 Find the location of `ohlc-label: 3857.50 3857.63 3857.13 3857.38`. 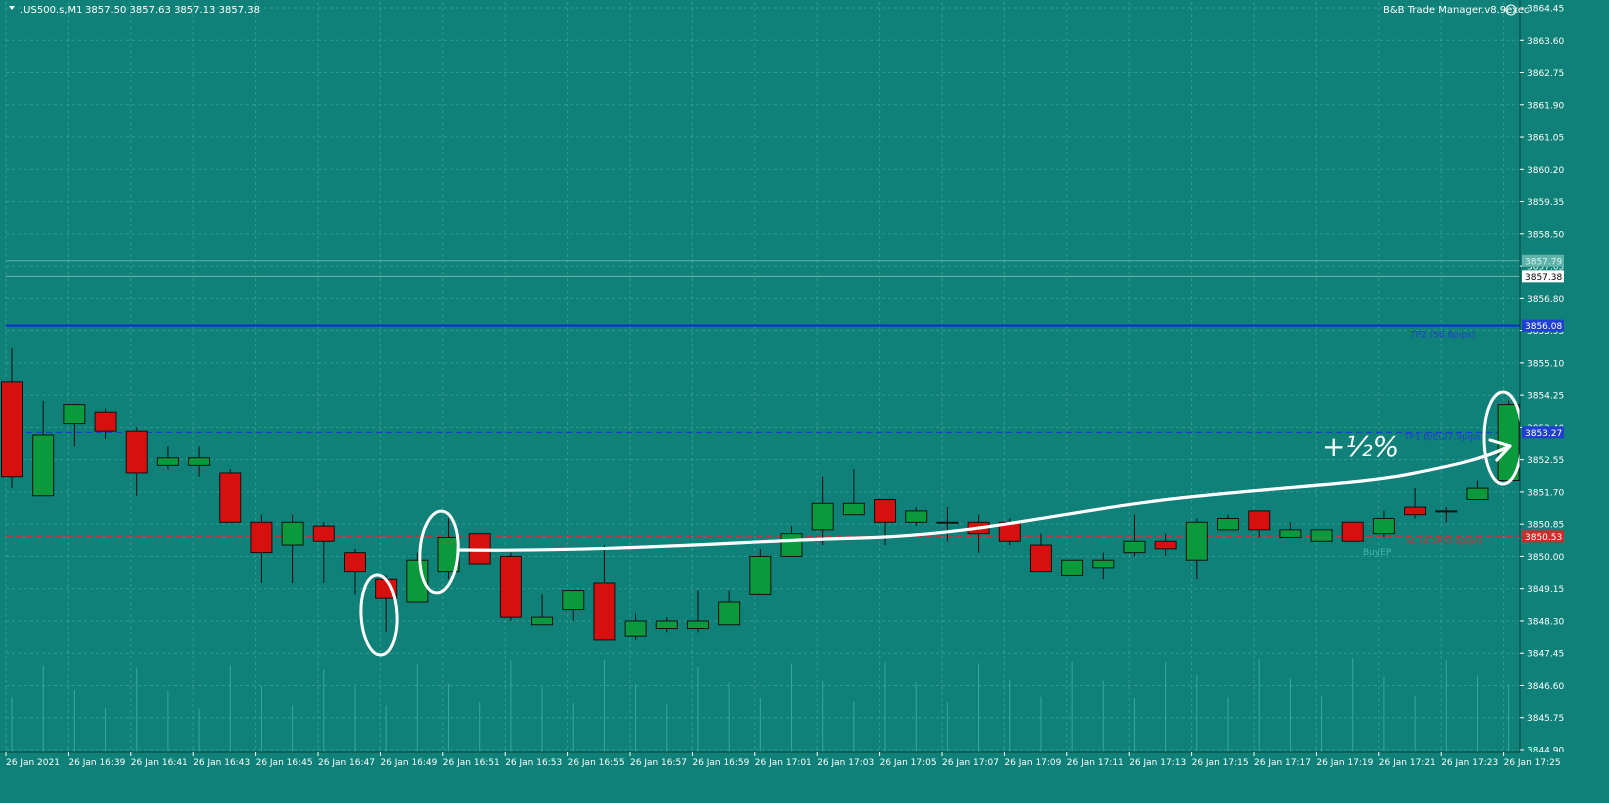

ohlc-label: 3857.50 3857.63 3857.13 3857.38 is located at coordinates (172, 10).